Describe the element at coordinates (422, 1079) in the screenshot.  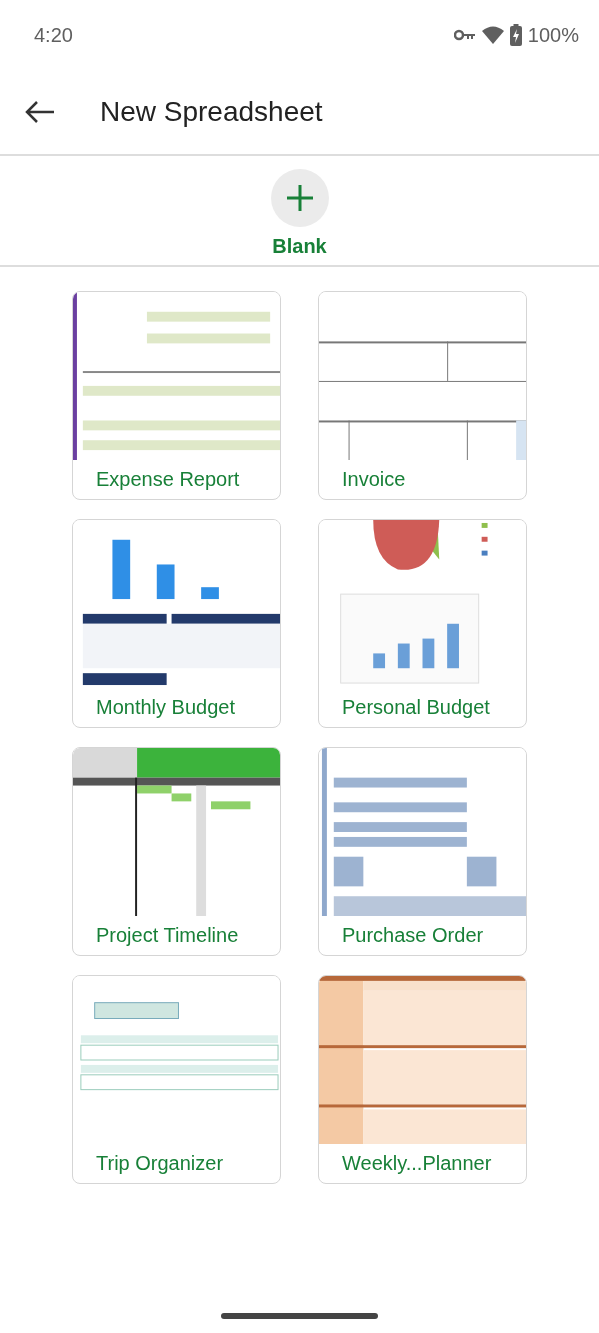
I see `template-card: Weekly...Planner` at that location.